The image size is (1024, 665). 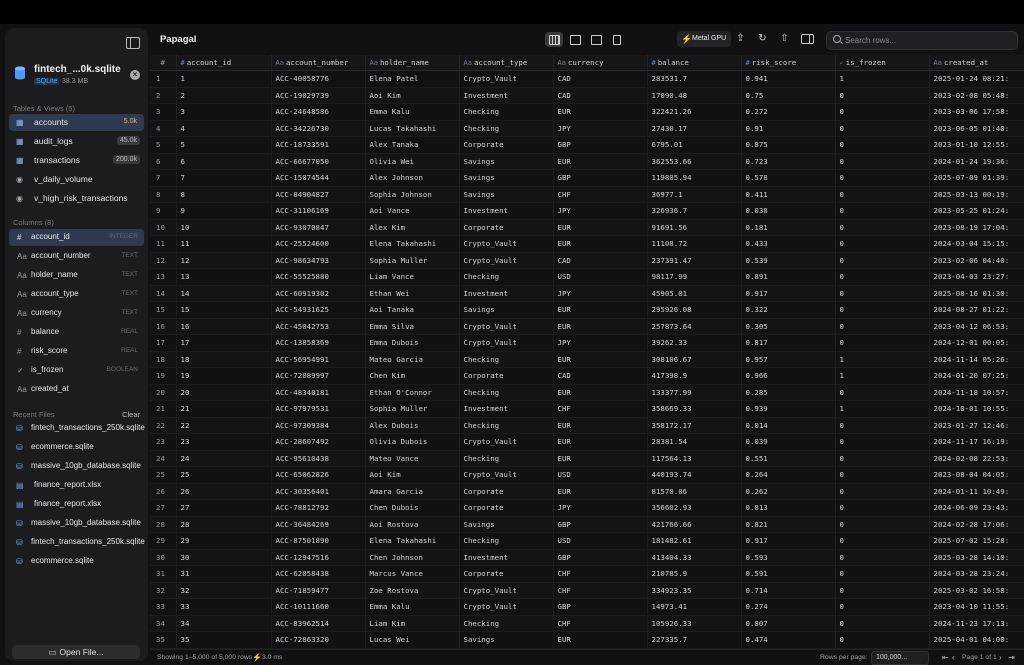 What do you see at coordinates (133, 43) in the screenshot?
I see `sidebar-toggle-icon` at bounding box center [133, 43].